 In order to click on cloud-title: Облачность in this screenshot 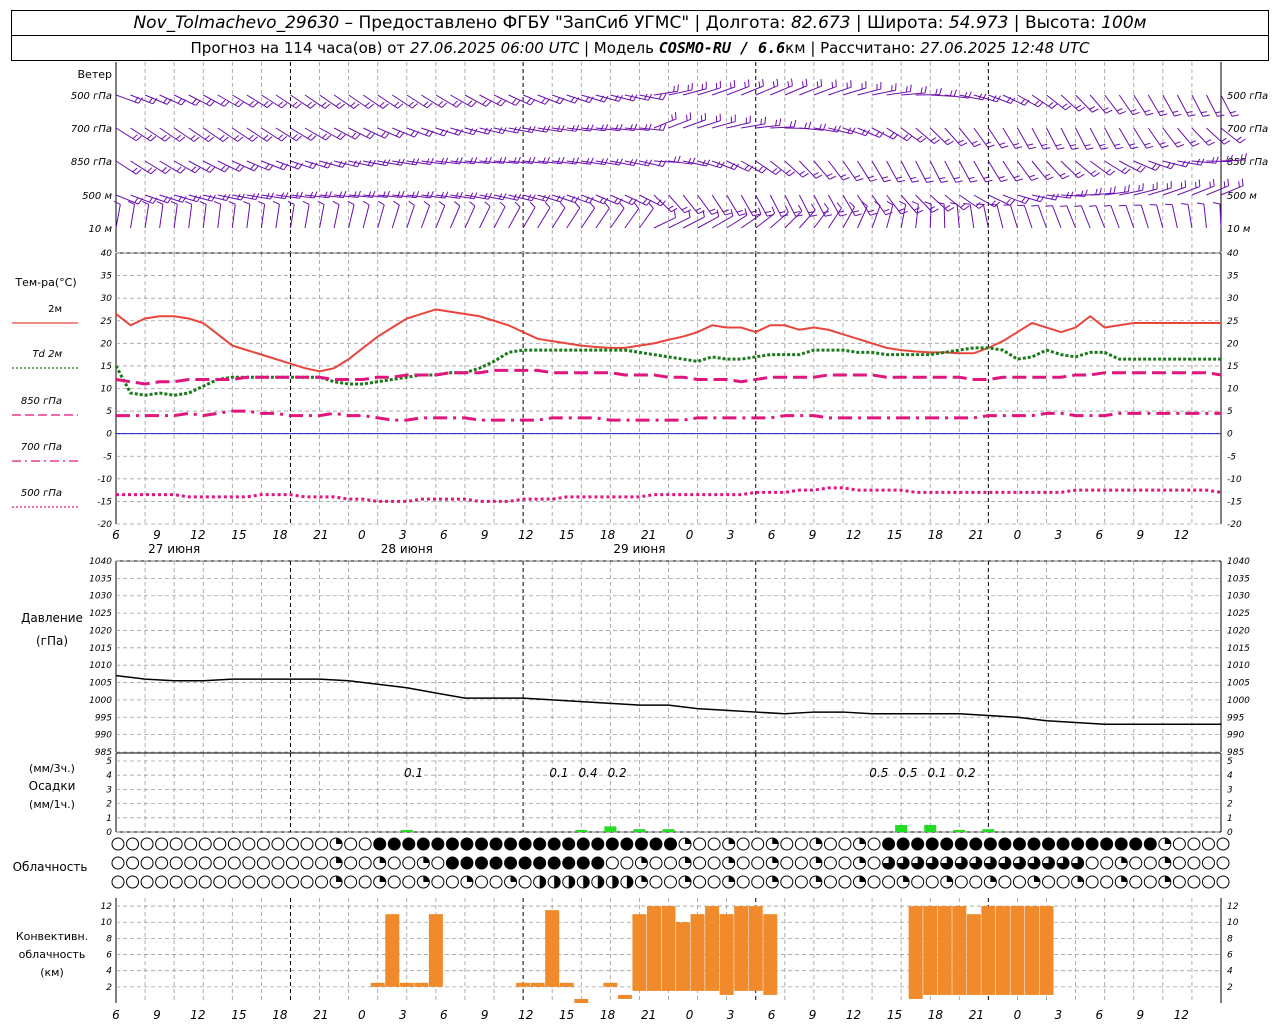, I will do `click(50, 867)`.